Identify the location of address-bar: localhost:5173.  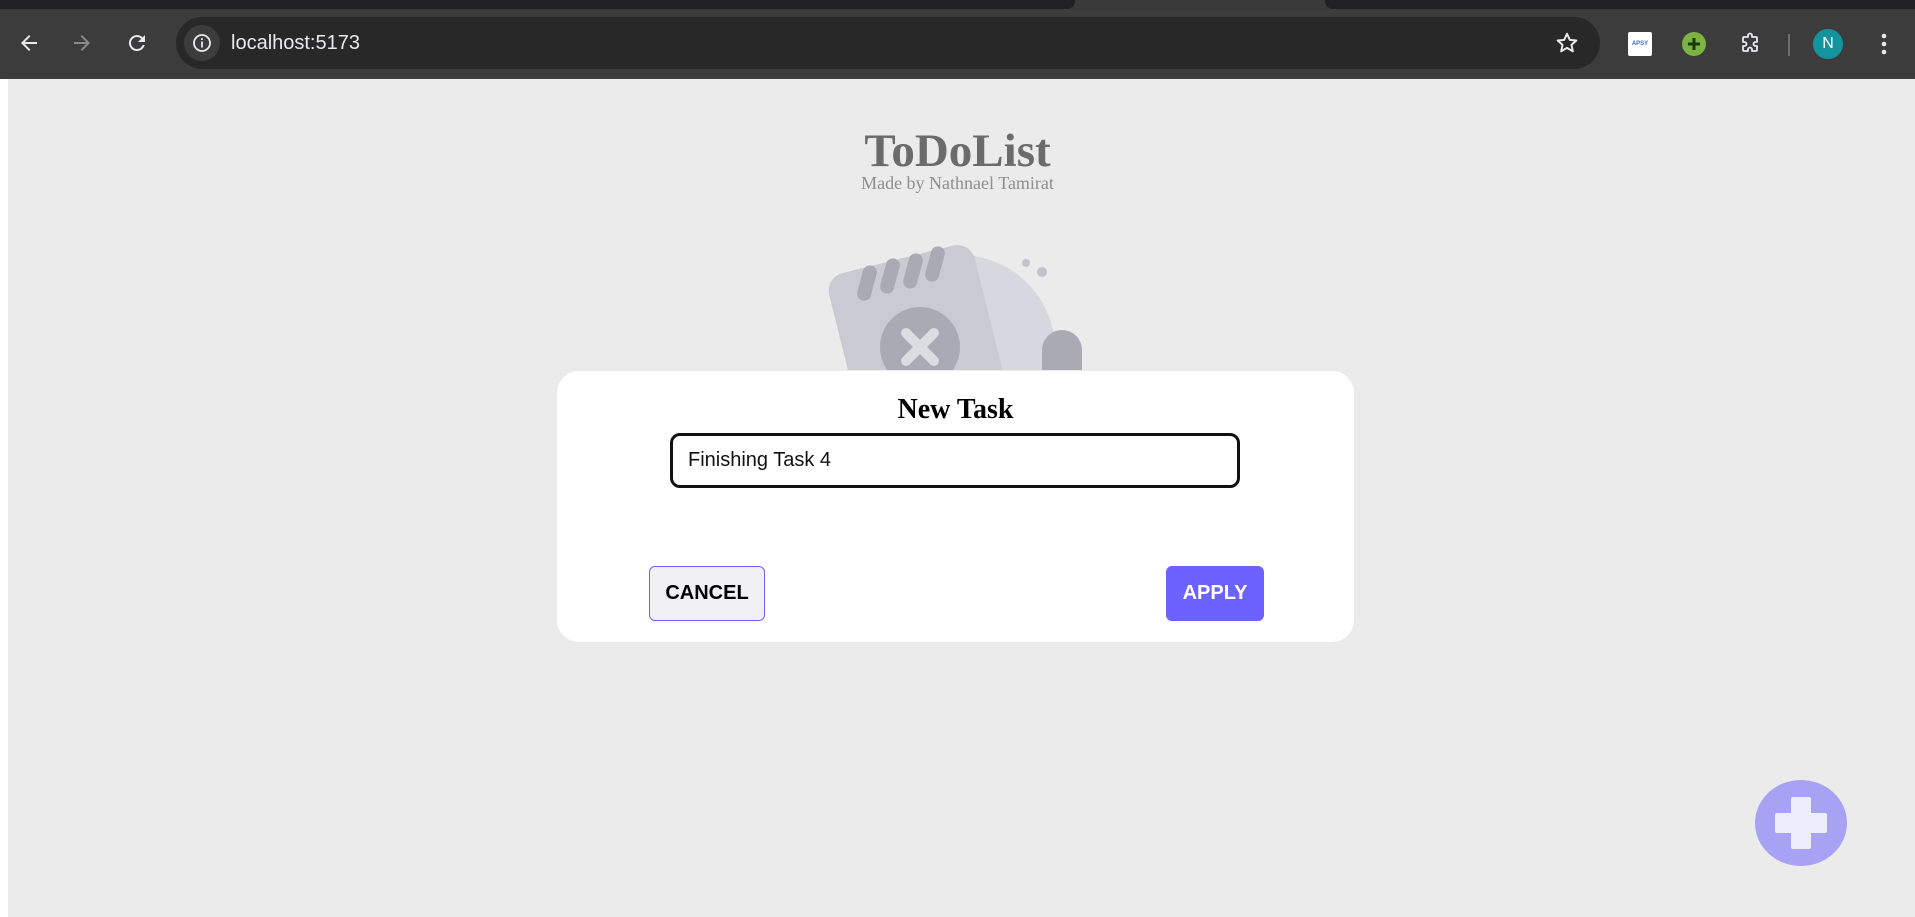
(888, 43).